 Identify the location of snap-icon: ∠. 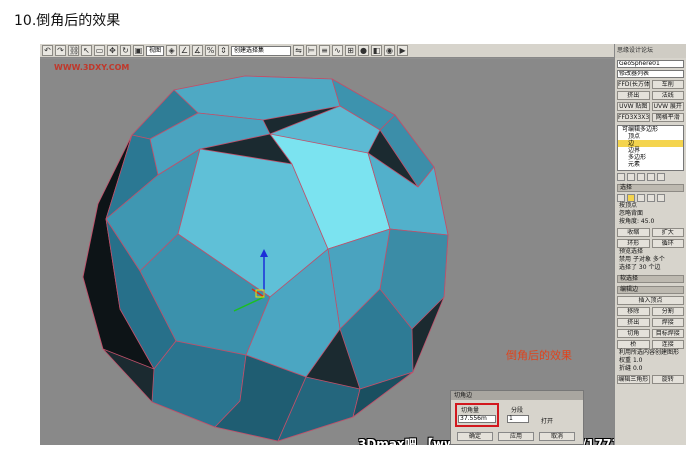
(185, 50).